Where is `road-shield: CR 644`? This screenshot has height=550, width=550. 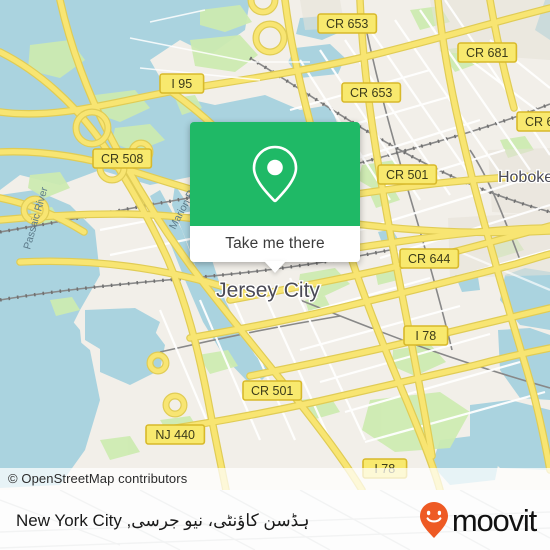
road-shield: CR 644 is located at coordinates (429, 258).